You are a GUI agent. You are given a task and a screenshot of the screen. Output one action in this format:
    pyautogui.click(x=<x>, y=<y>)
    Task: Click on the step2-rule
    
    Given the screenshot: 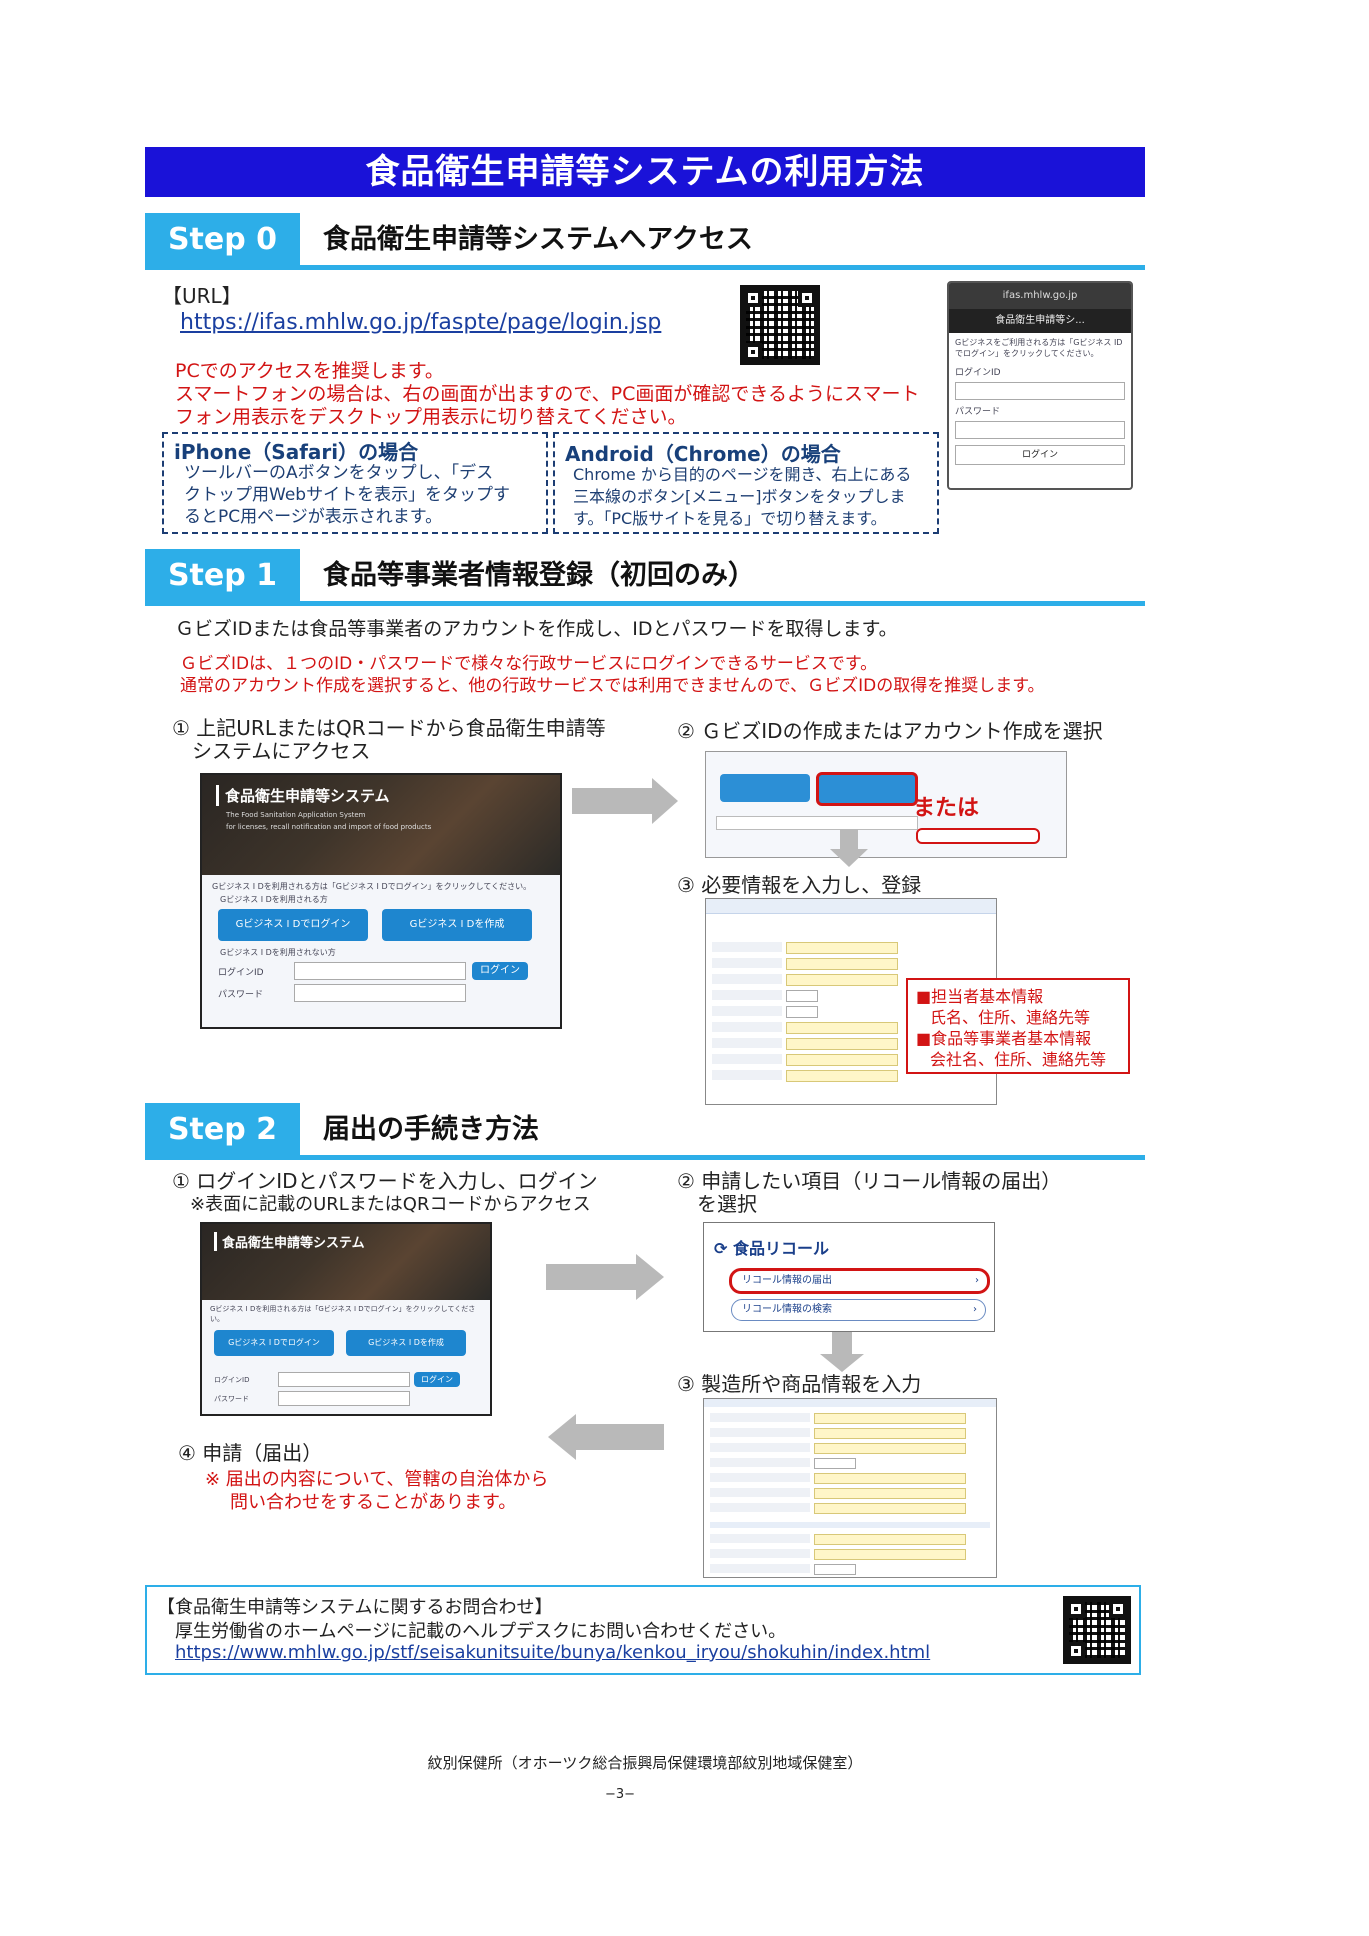 What is the action you would take?
    pyautogui.click(x=645, y=1157)
    